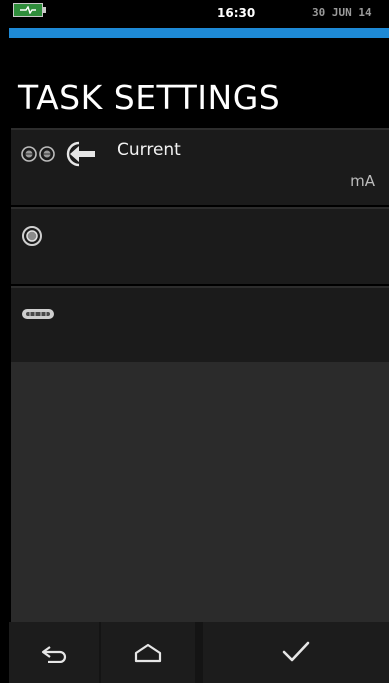 This screenshot has width=389, height=683. Describe the element at coordinates (199, 14) in the screenshot. I see `status-bar: 16:30 30 JUN 14` at that location.